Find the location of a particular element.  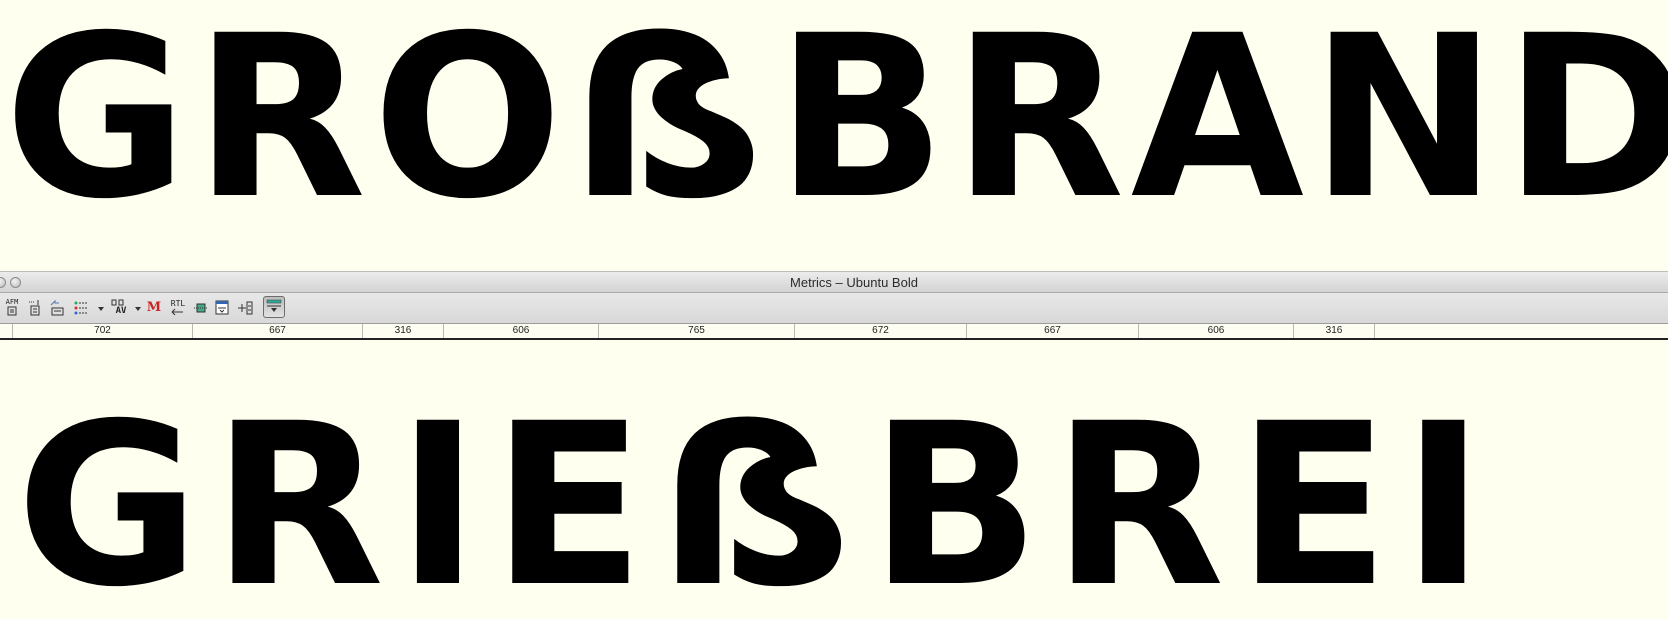

new-metrics-icon is located at coordinates (34, 308).